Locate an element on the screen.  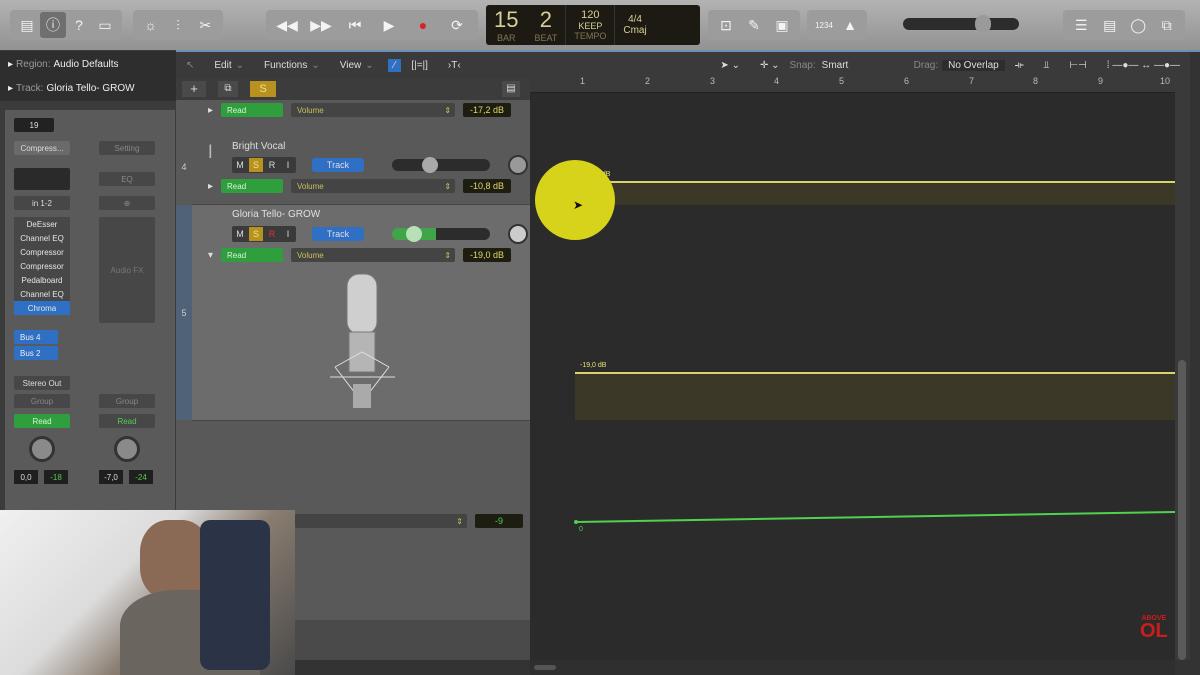
menu-functions: Functions ⌄ is located at coordinates (292, 65).